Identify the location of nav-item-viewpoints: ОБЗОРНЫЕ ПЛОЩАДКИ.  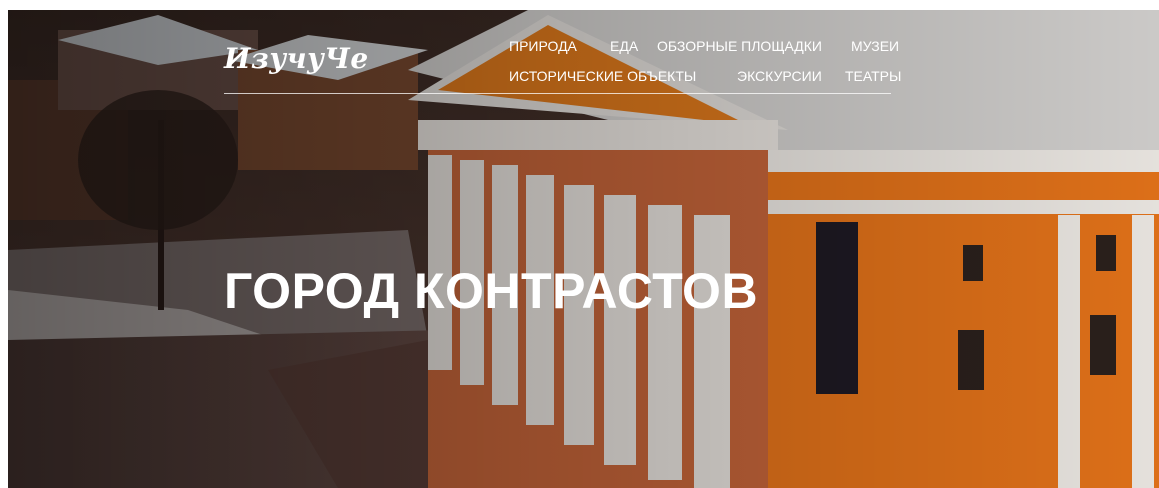
(739, 46).